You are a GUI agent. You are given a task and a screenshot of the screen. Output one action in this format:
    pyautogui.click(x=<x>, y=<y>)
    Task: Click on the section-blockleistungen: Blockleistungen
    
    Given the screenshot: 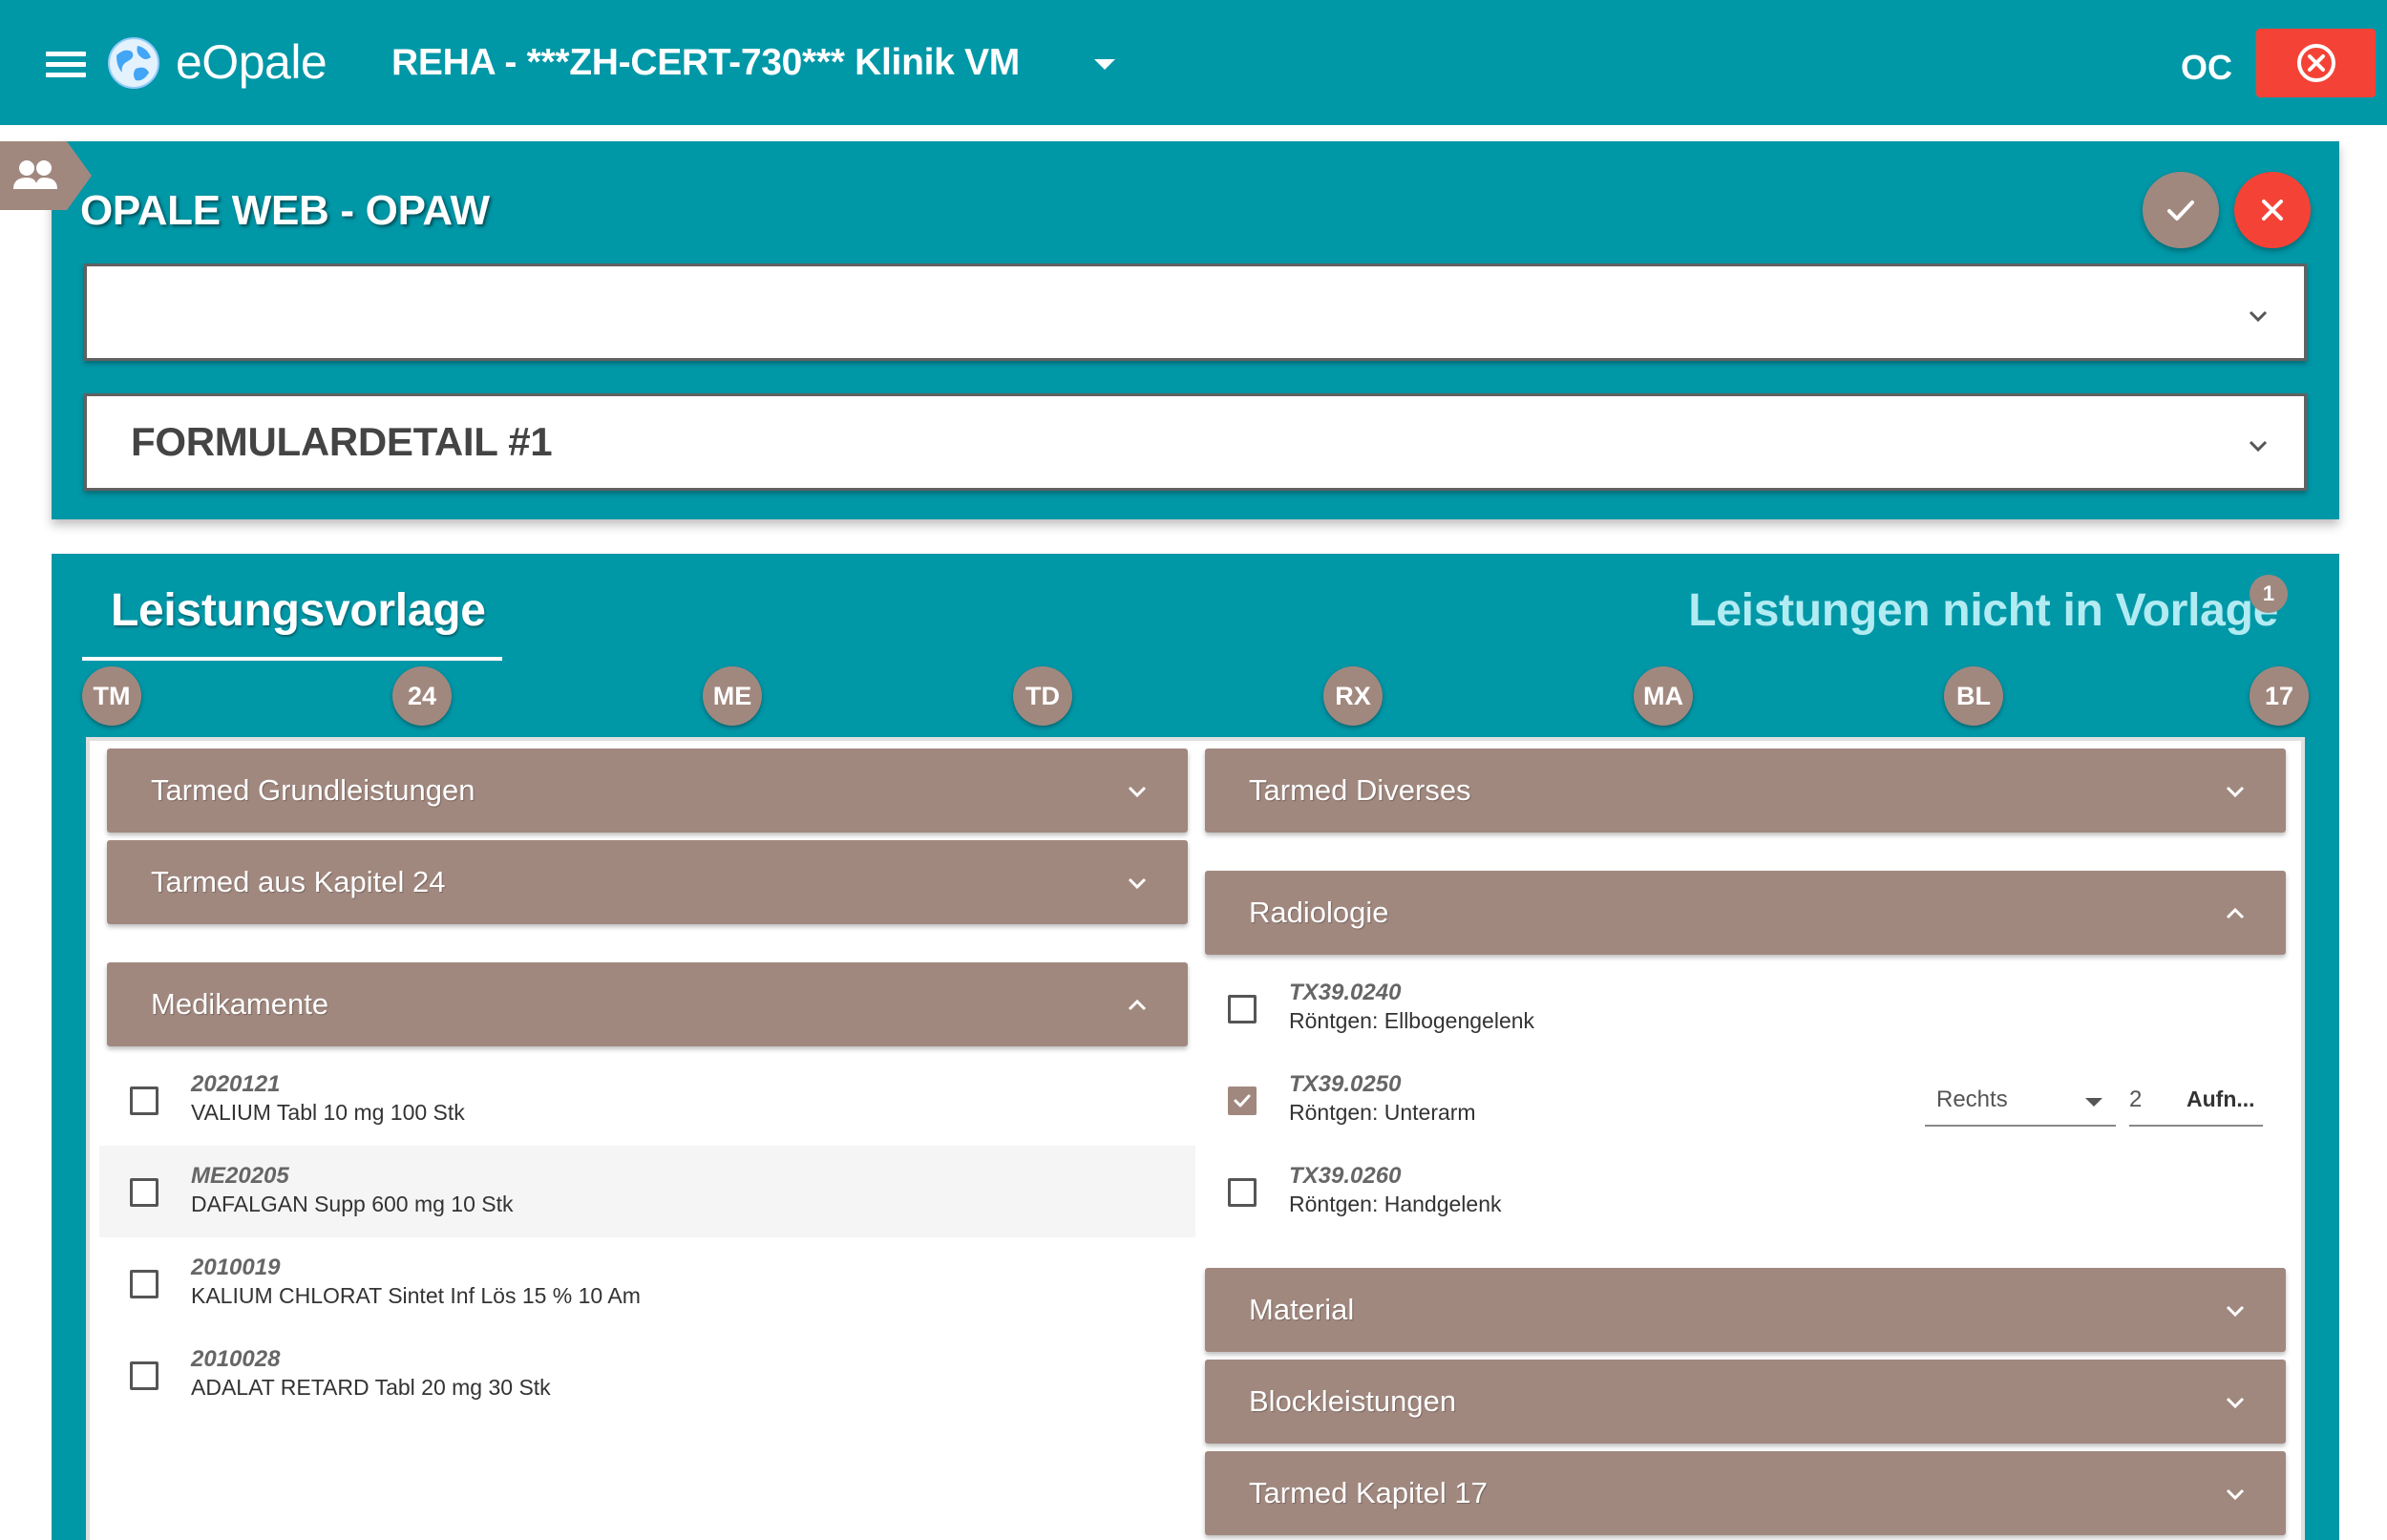 What is the action you would take?
    pyautogui.click(x=1745, y=1402)
    